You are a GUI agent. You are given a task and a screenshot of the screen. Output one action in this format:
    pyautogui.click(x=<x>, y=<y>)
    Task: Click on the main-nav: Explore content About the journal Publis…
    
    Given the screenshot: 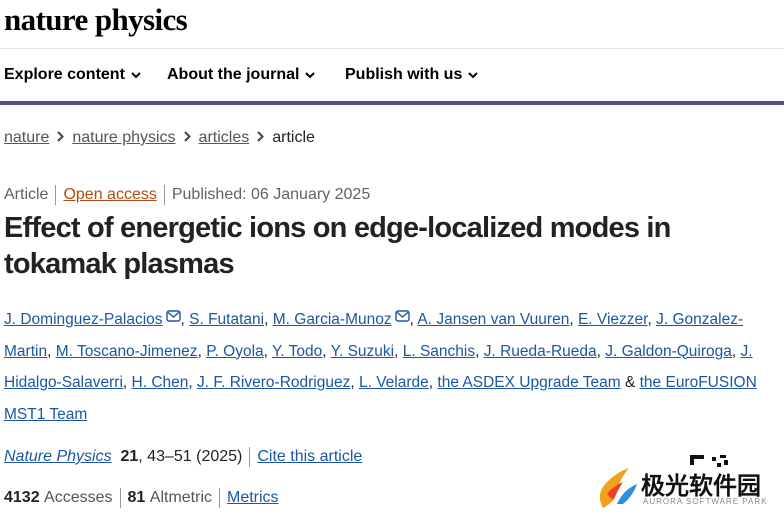 What is the action you would take?
    pyautogui.click(x=392, y=75)
    